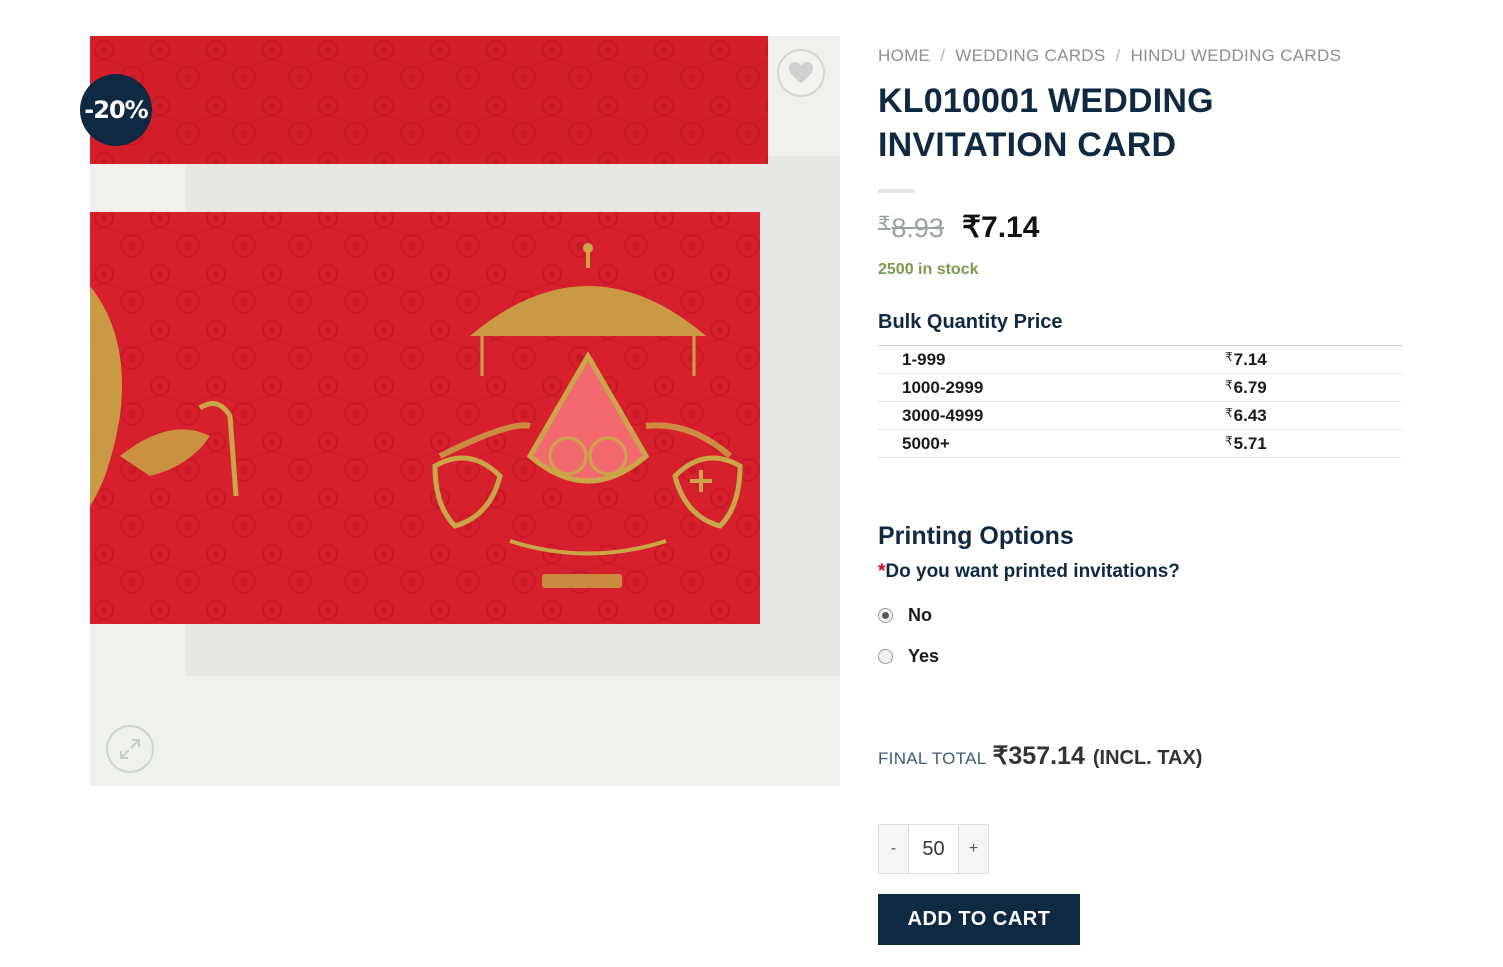 The image size is (1503, 967). I want to click on price: ₹8.93 ₹7.14, so click(1140, 227).